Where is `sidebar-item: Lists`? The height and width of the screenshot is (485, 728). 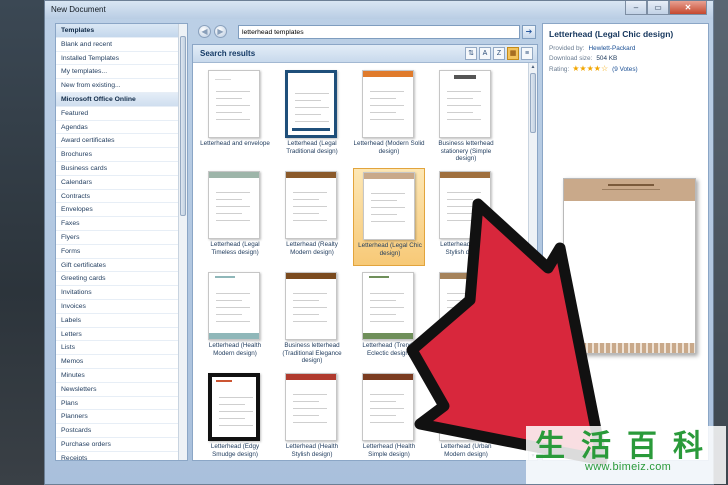 sidebar-item: Lists is located at coordinates (121, 348).